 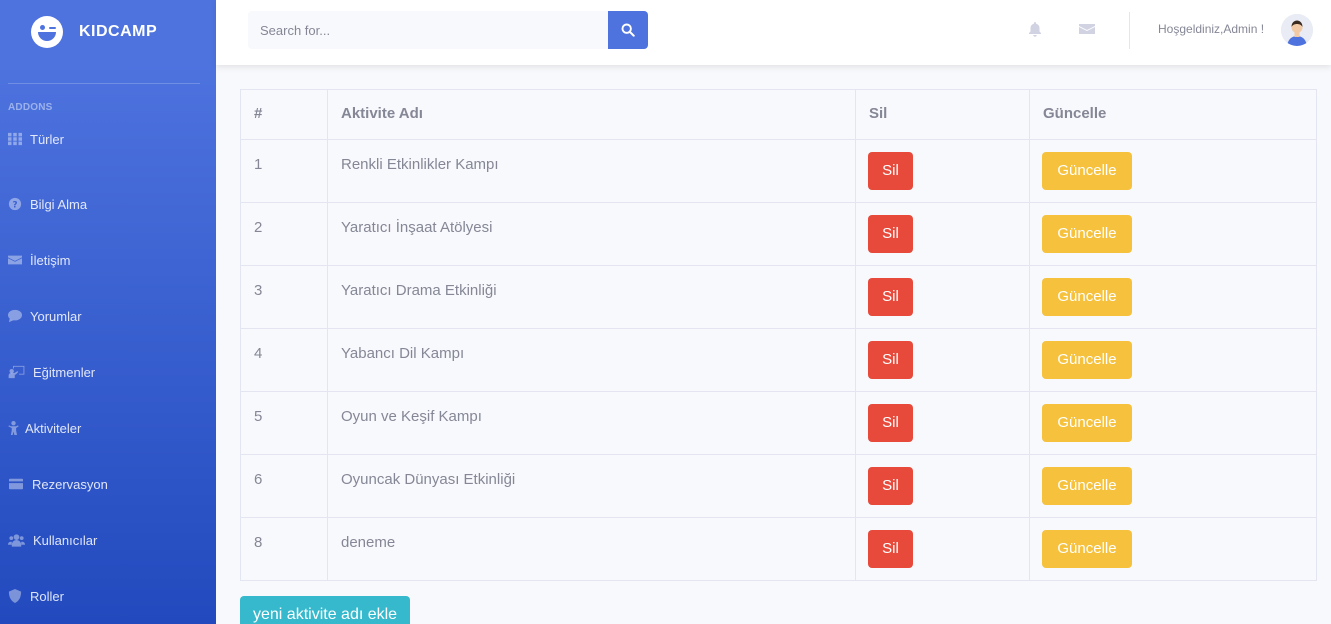 What do you see at coordinates (1211, 29) in the screenshot?
I see `user-greeting: Hoşgeldiniz,Admin !` at bounding box center [1211, 29].